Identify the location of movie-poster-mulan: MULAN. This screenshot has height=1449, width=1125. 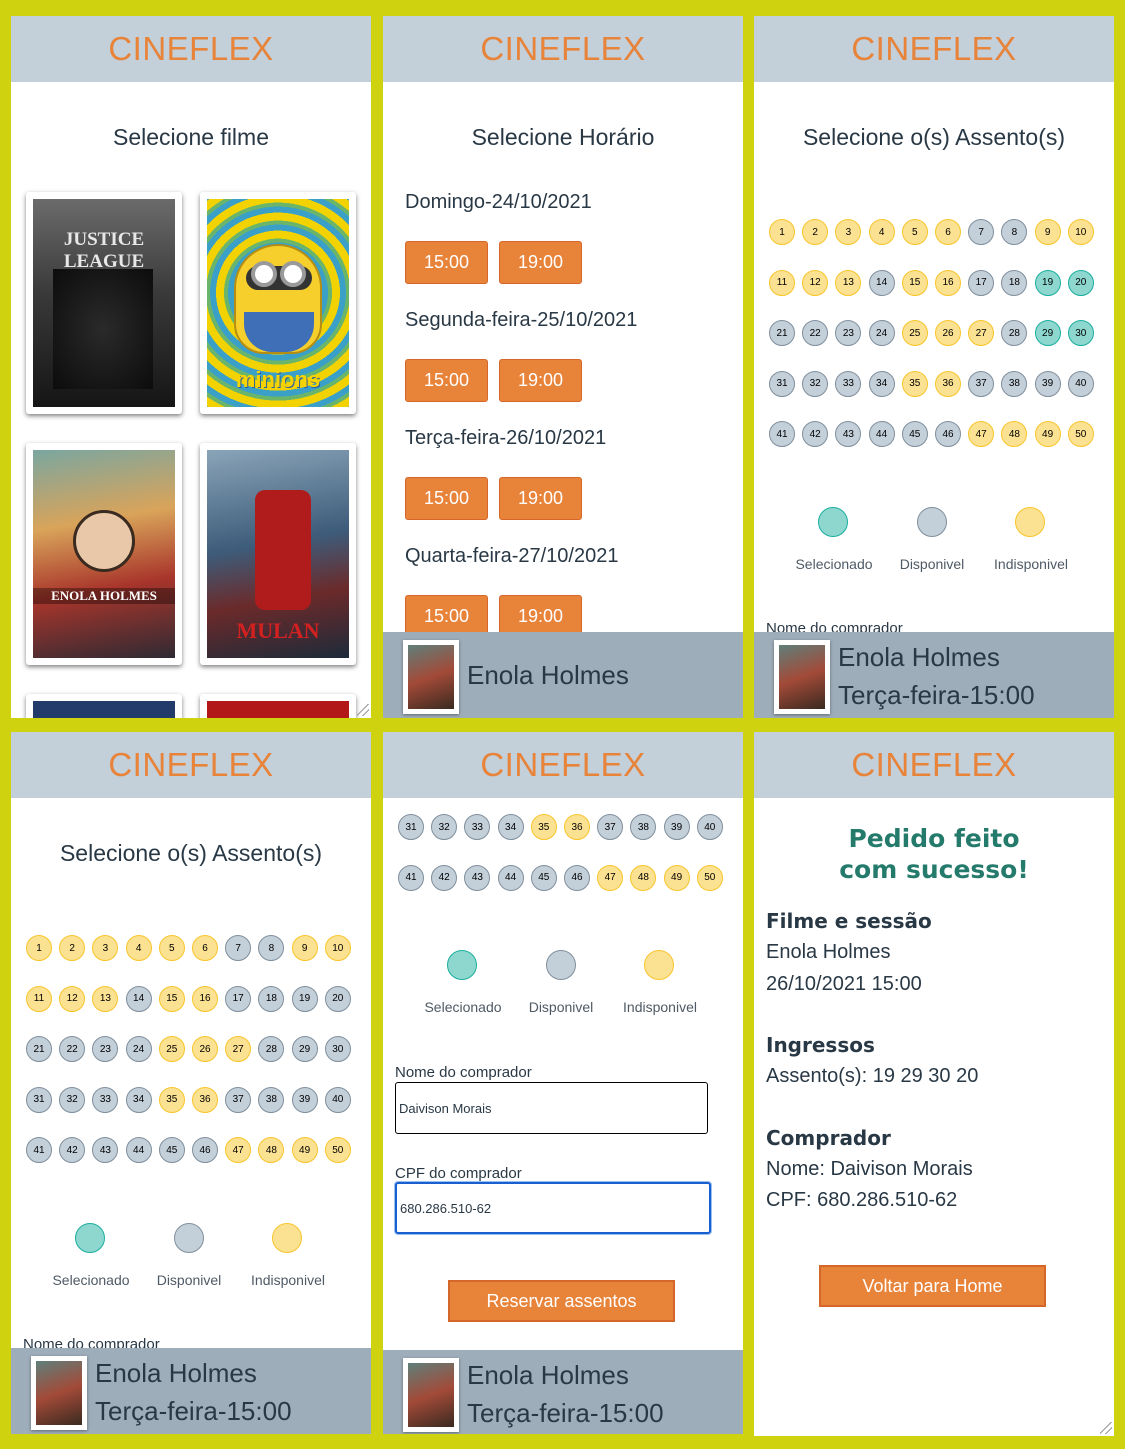
(278, 554).